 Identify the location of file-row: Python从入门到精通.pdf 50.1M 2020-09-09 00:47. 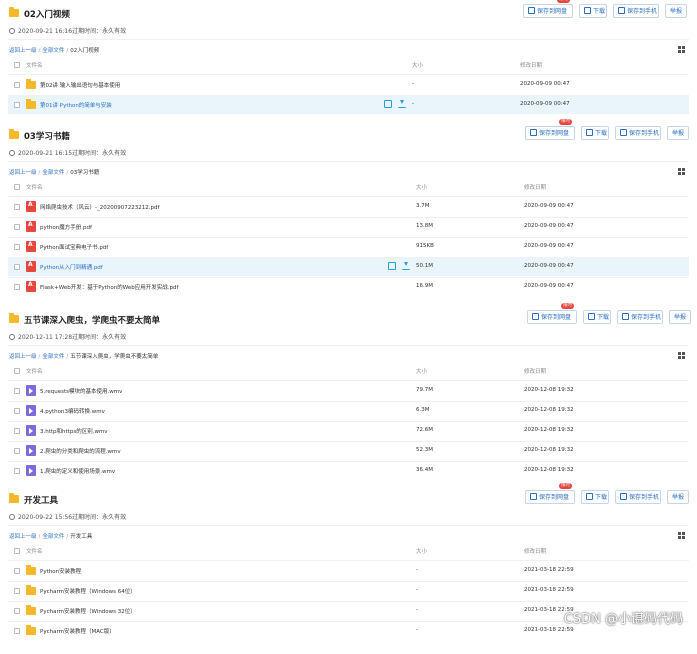
(348, 267).